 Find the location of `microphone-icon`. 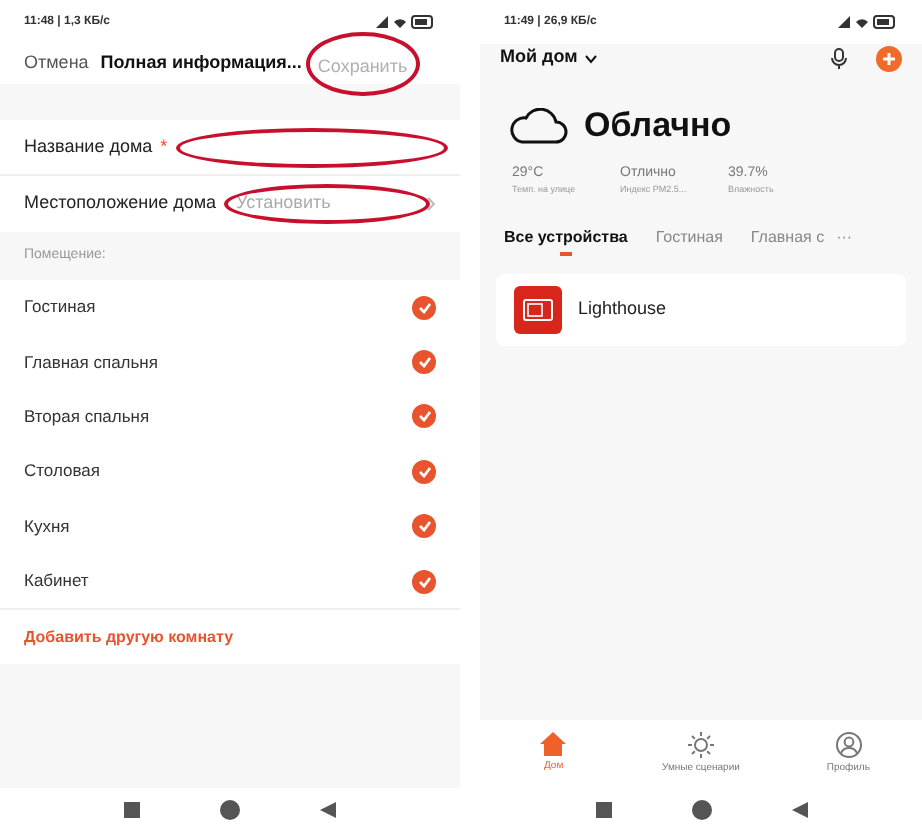

microphone-icon is located at coordinates (839, 58).